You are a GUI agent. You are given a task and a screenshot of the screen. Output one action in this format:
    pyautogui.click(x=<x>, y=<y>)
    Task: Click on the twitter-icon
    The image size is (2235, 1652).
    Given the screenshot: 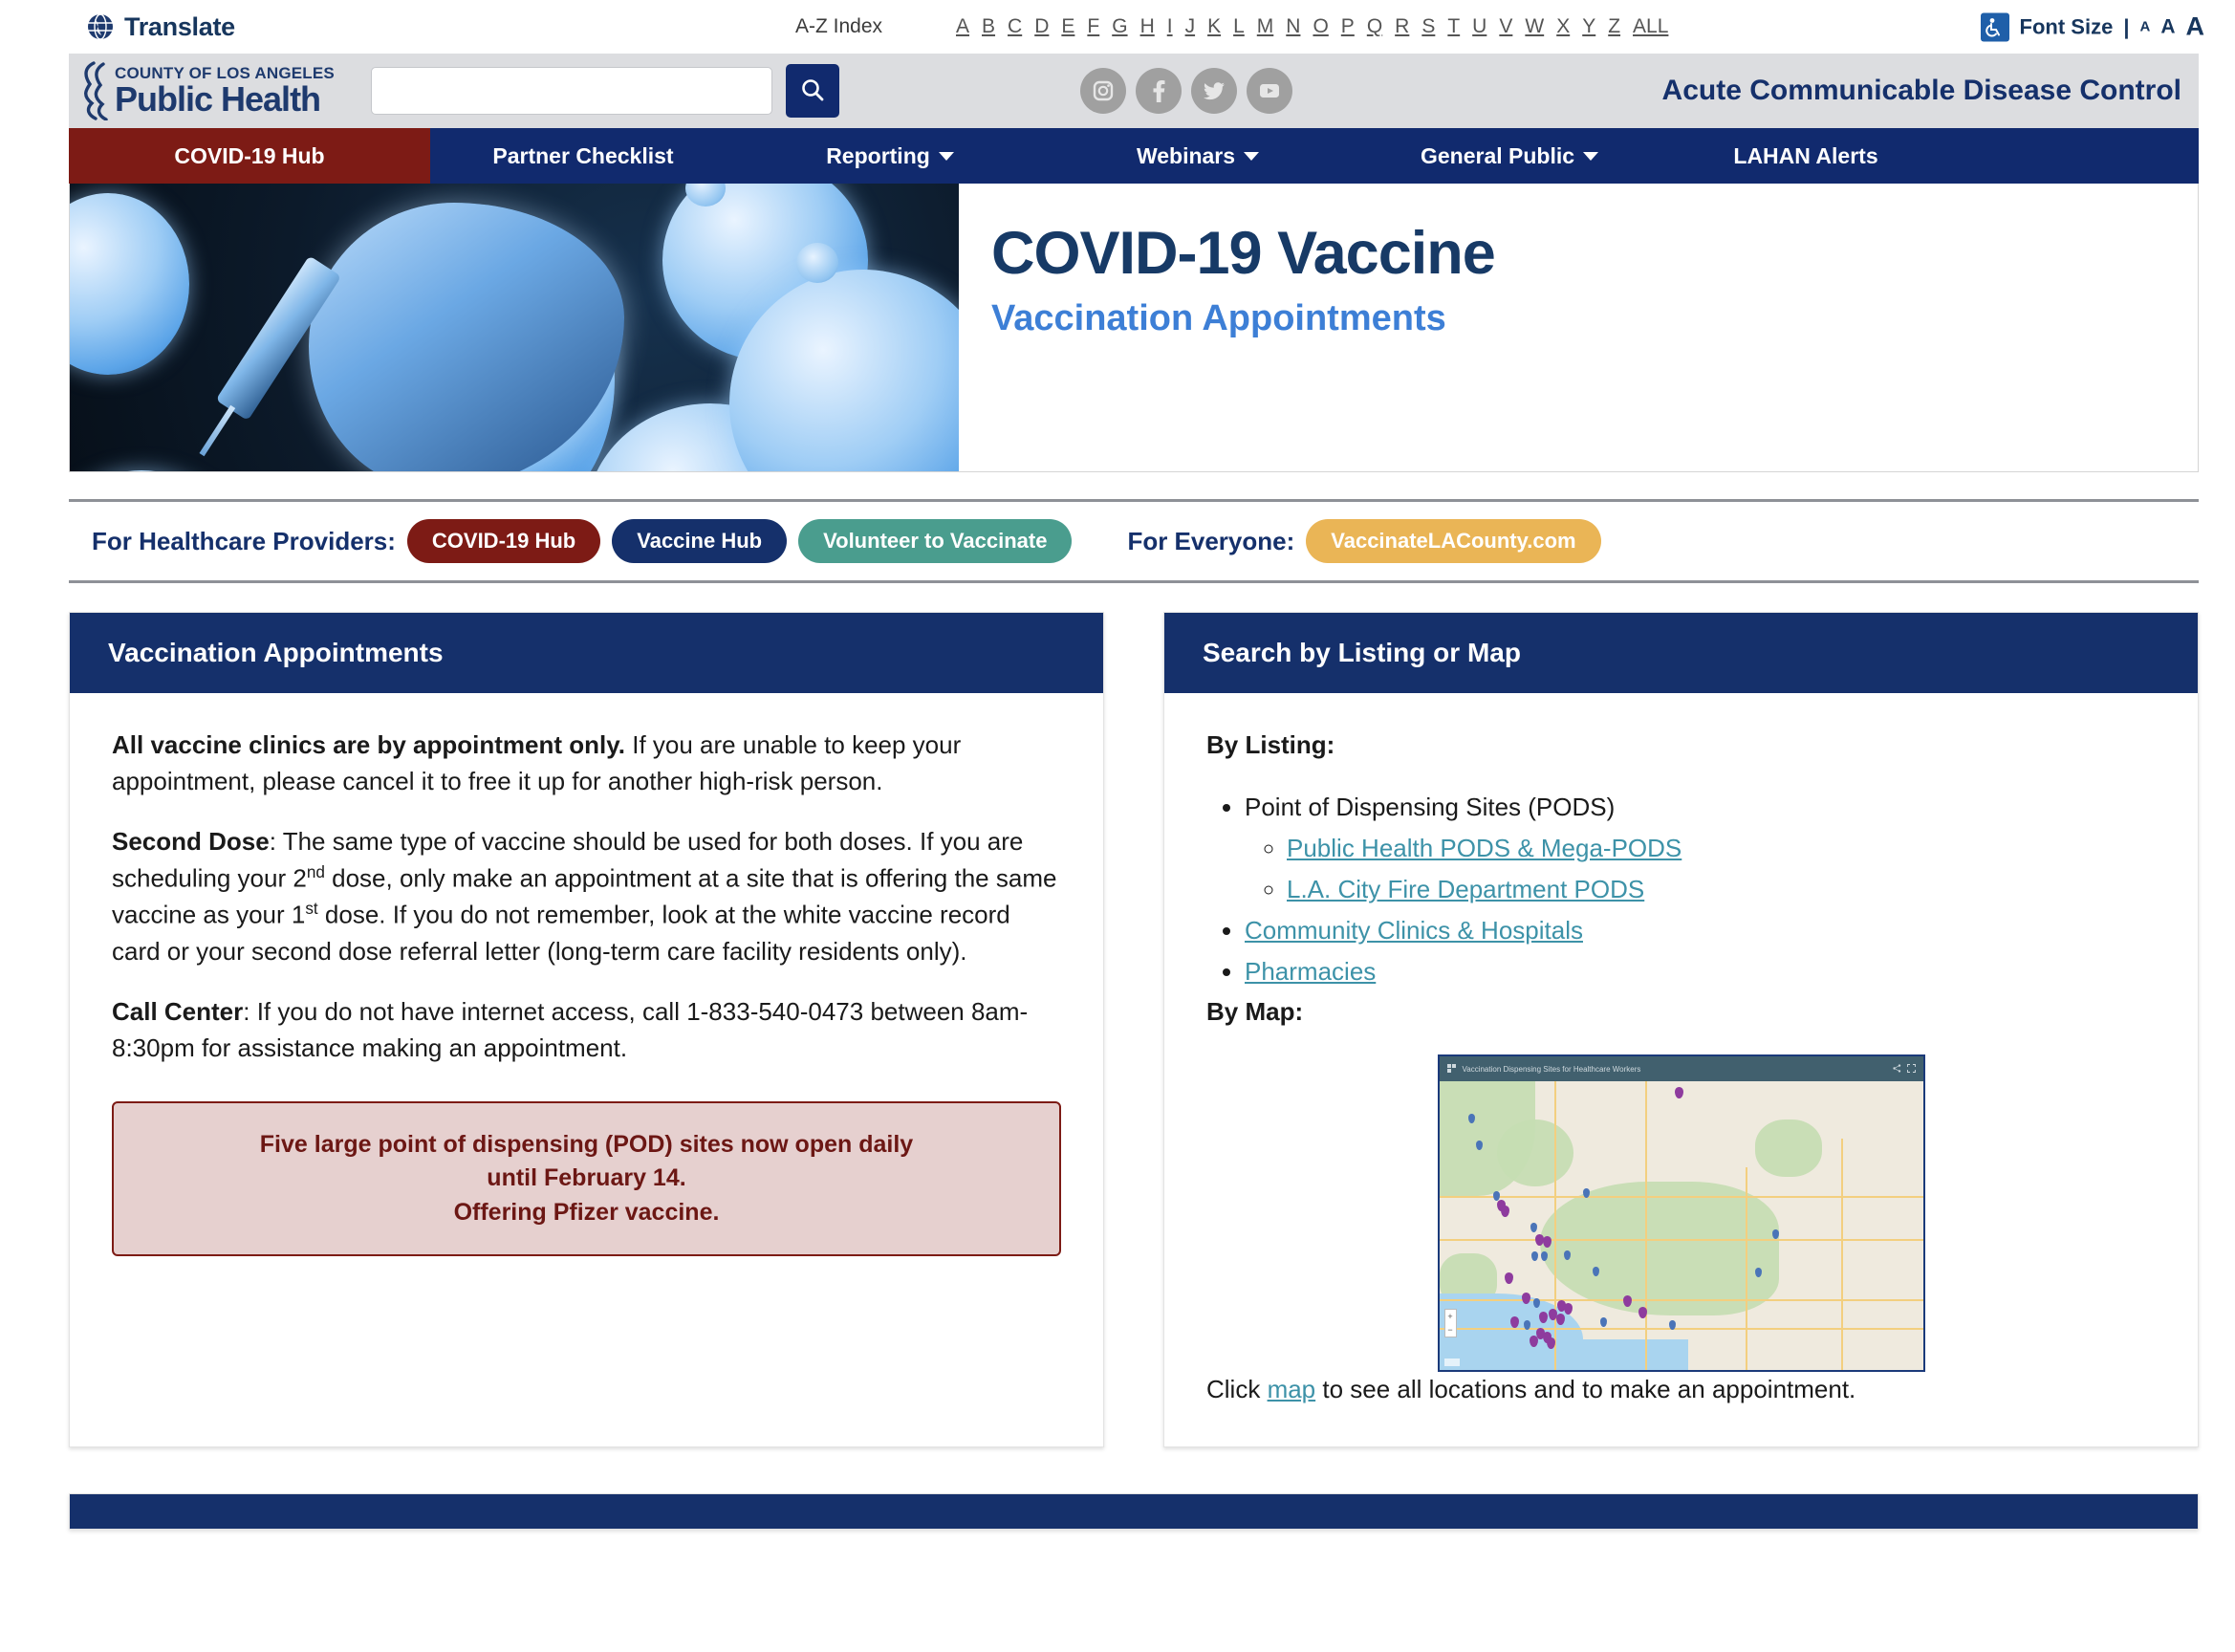 What is the action you would take?
    pyautogui.click(x=1213, y=91)
    